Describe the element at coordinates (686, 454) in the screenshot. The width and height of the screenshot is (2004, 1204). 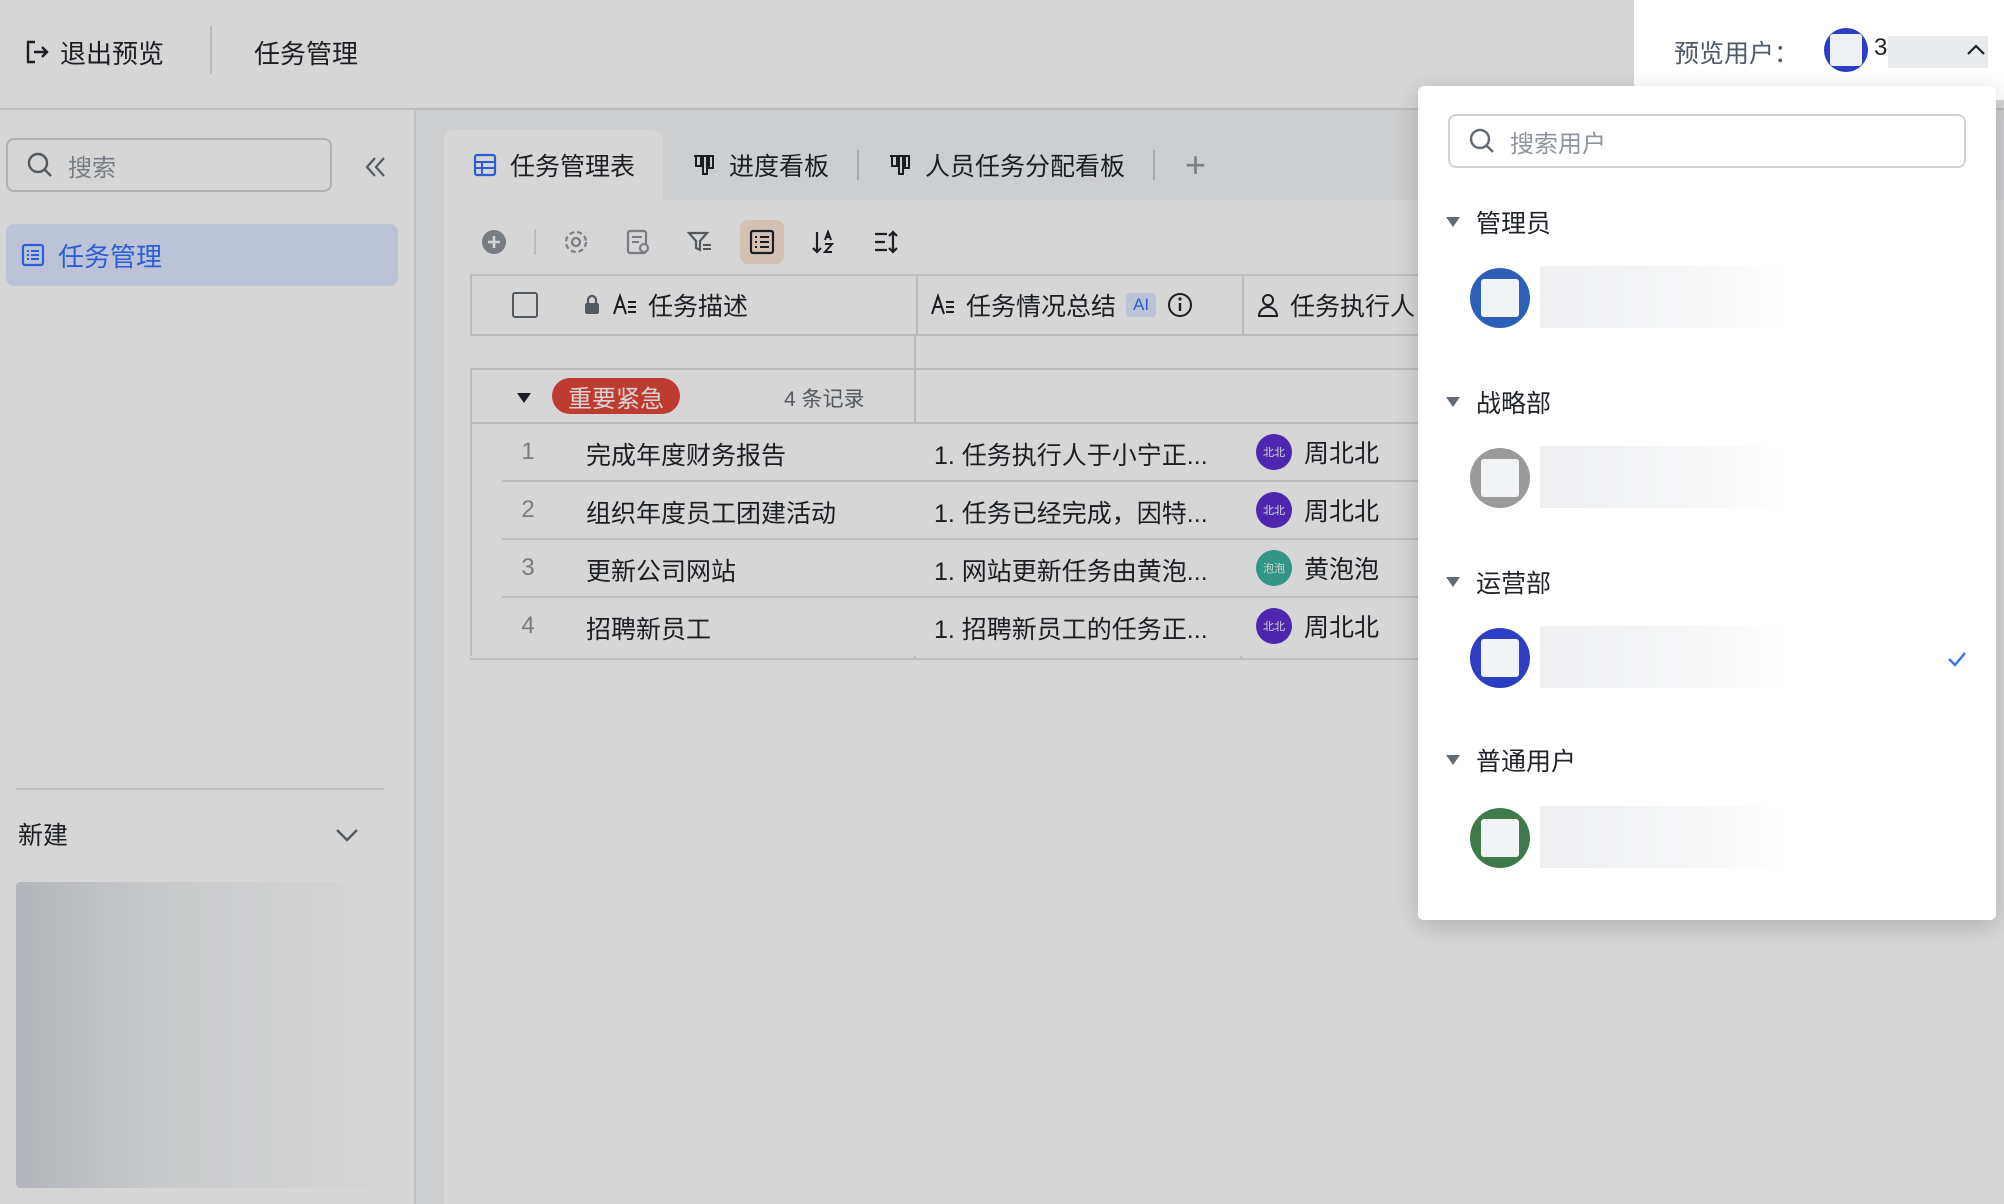
I see `cell-task: 完成年度财务报告` at that location.